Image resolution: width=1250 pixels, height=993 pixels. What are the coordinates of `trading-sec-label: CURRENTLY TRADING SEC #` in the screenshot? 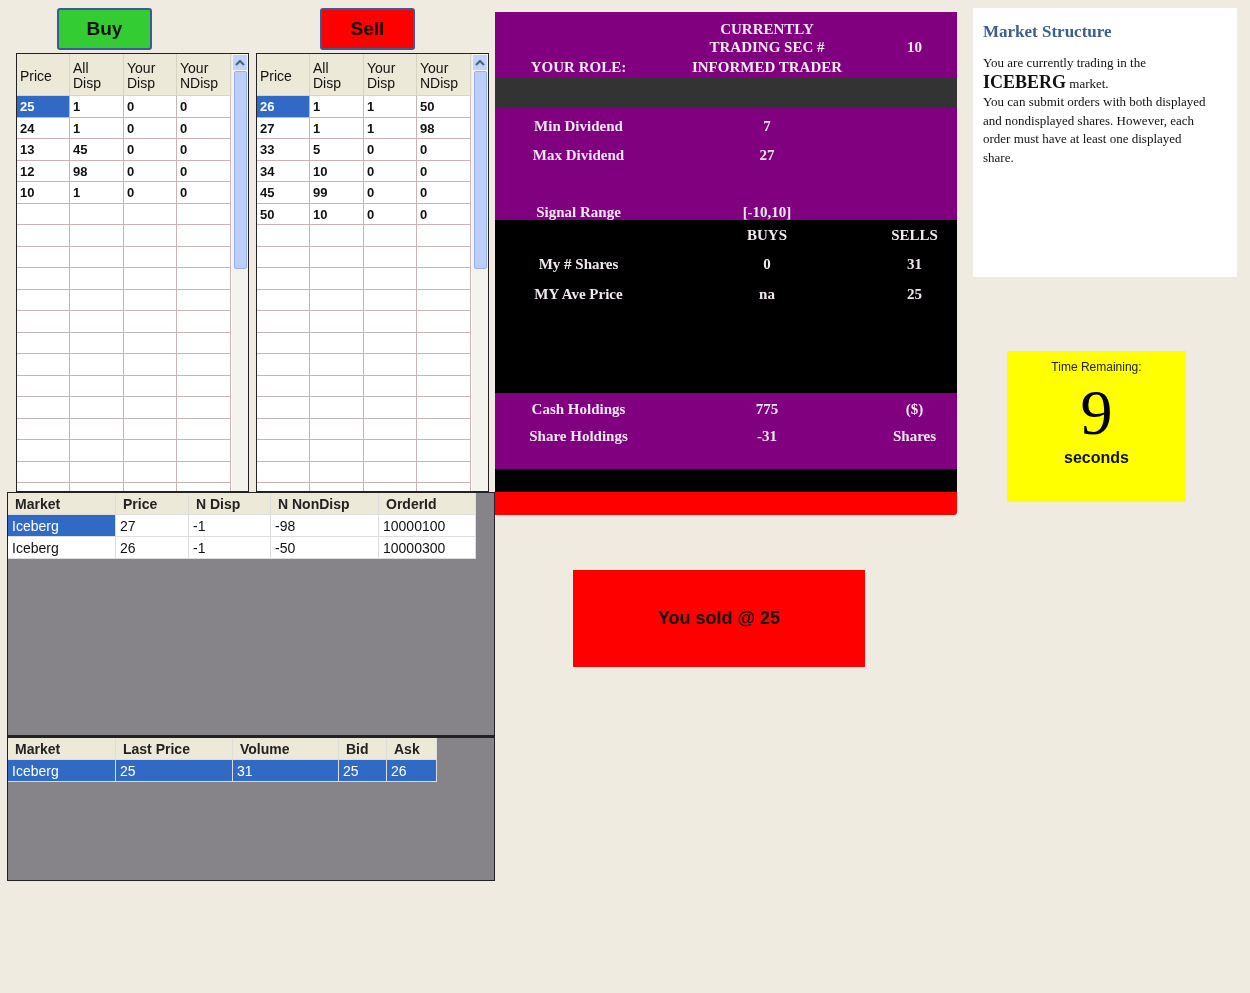 It's located at (767, 38).